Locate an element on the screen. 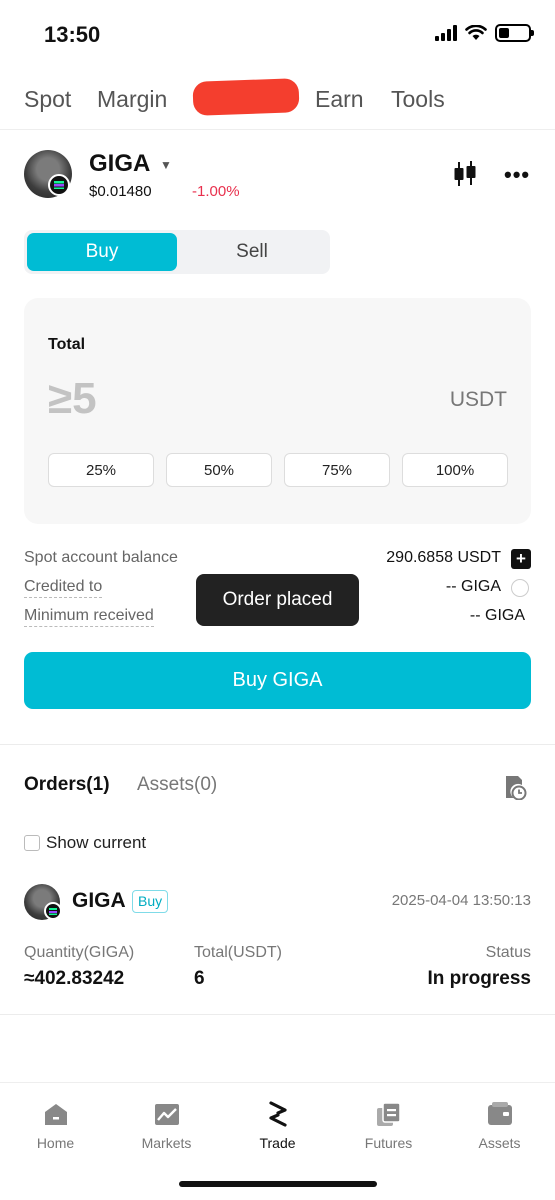  signal-icon is located at coordinates (446, 33).